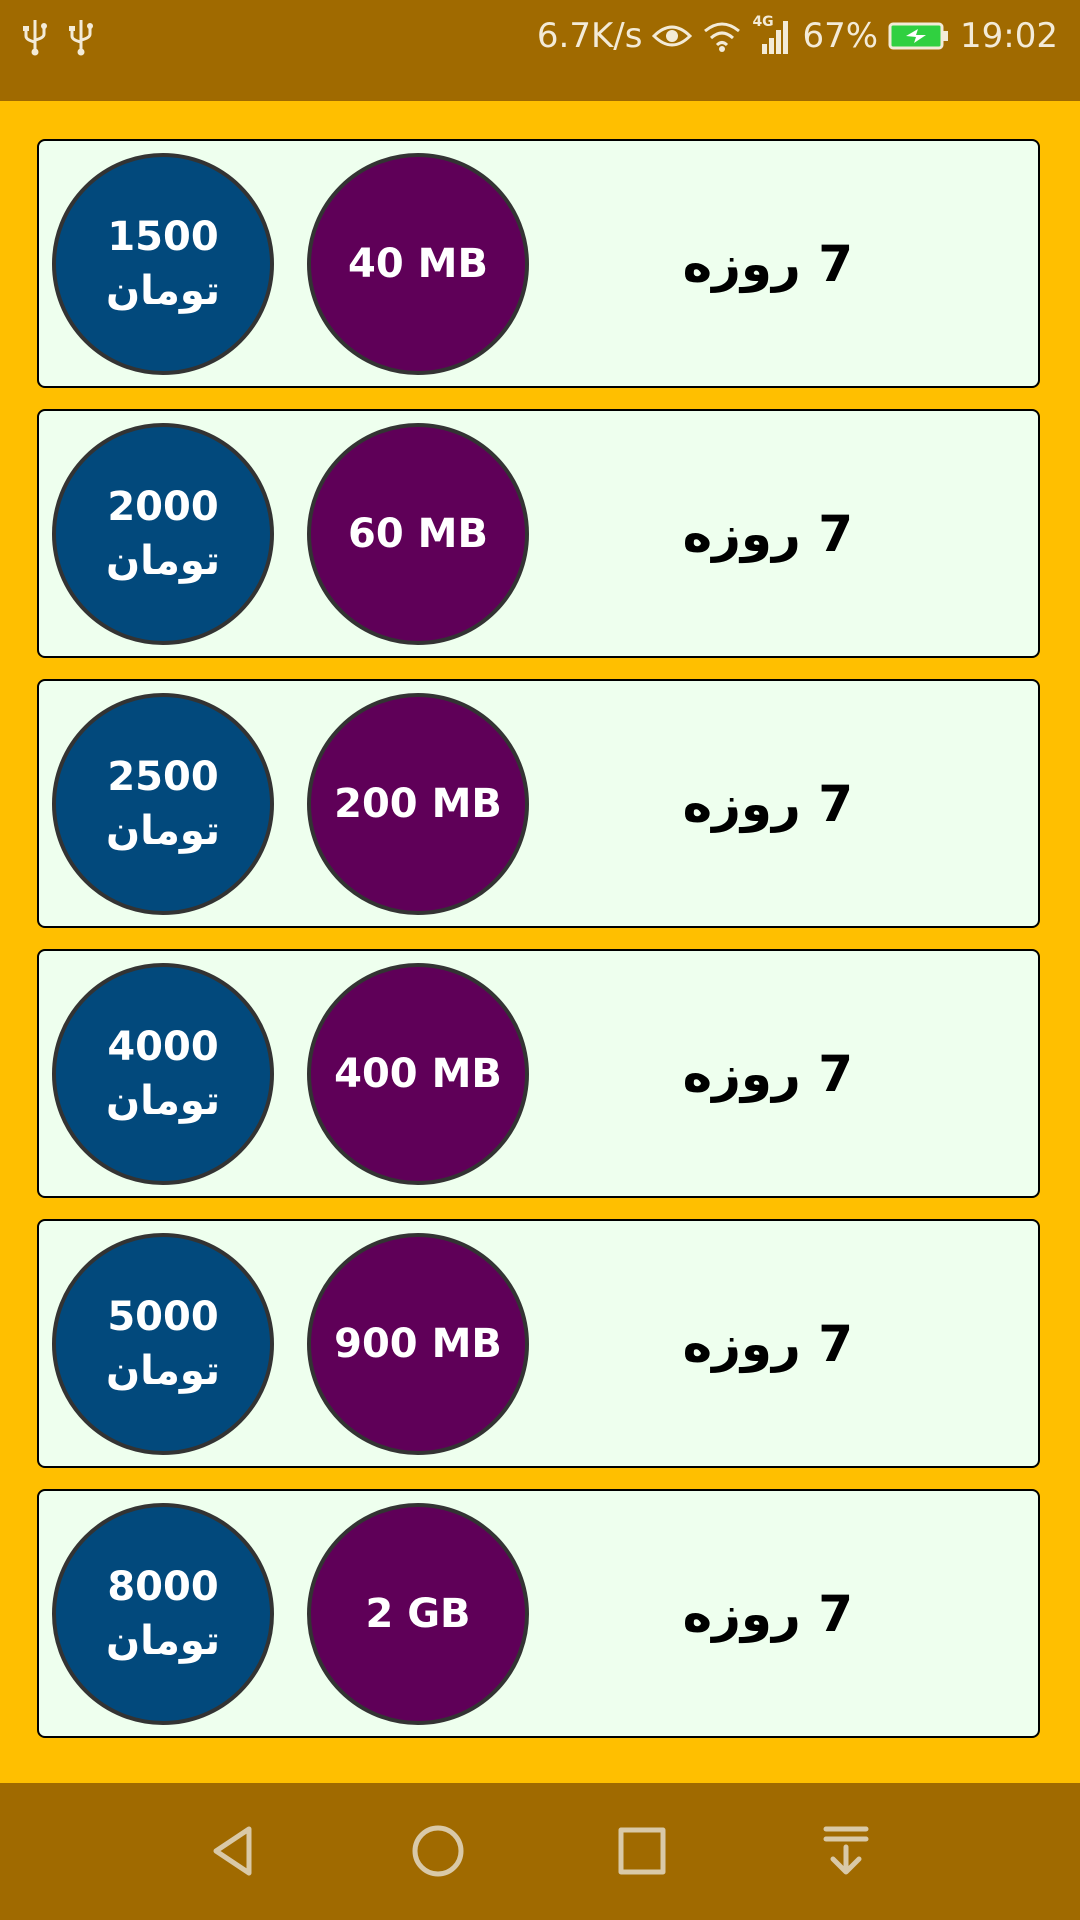 The width and height of the screenshot is (1080, 1920). What do you see at coordinates (722, 36) in the screenshot?
I see `wifi-icon` at bounding box center [722, 36].